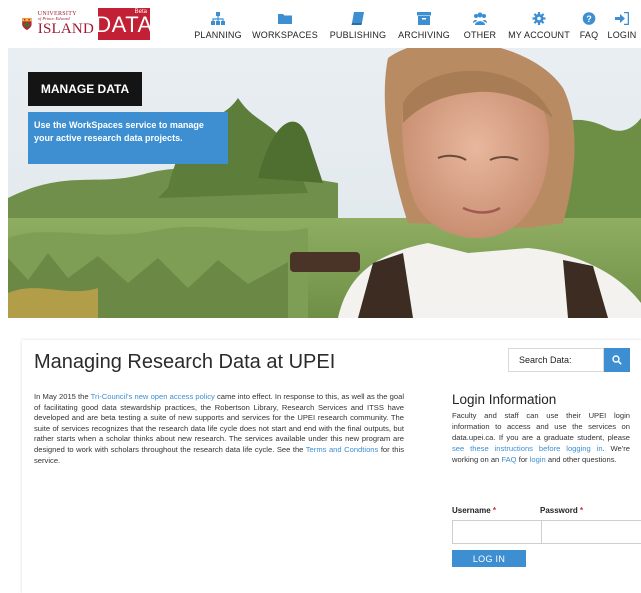 The width and height of the screenshot is (641, 593). What do you see at coordinates (539, 35) in the screenshot?
I see `nav-label: MY ACCOUNT` at bounding box center [539, 35].